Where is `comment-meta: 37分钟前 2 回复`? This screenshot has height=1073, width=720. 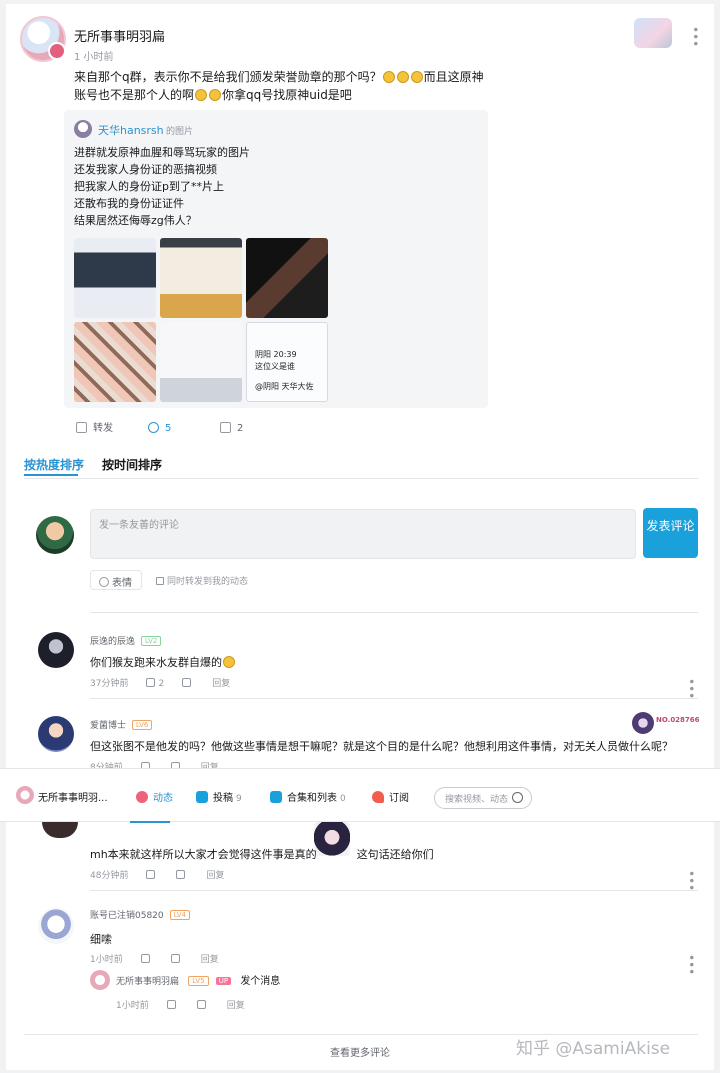
comment-meta: 37分钟前 2 回复 is located at coordinates (160, 683).